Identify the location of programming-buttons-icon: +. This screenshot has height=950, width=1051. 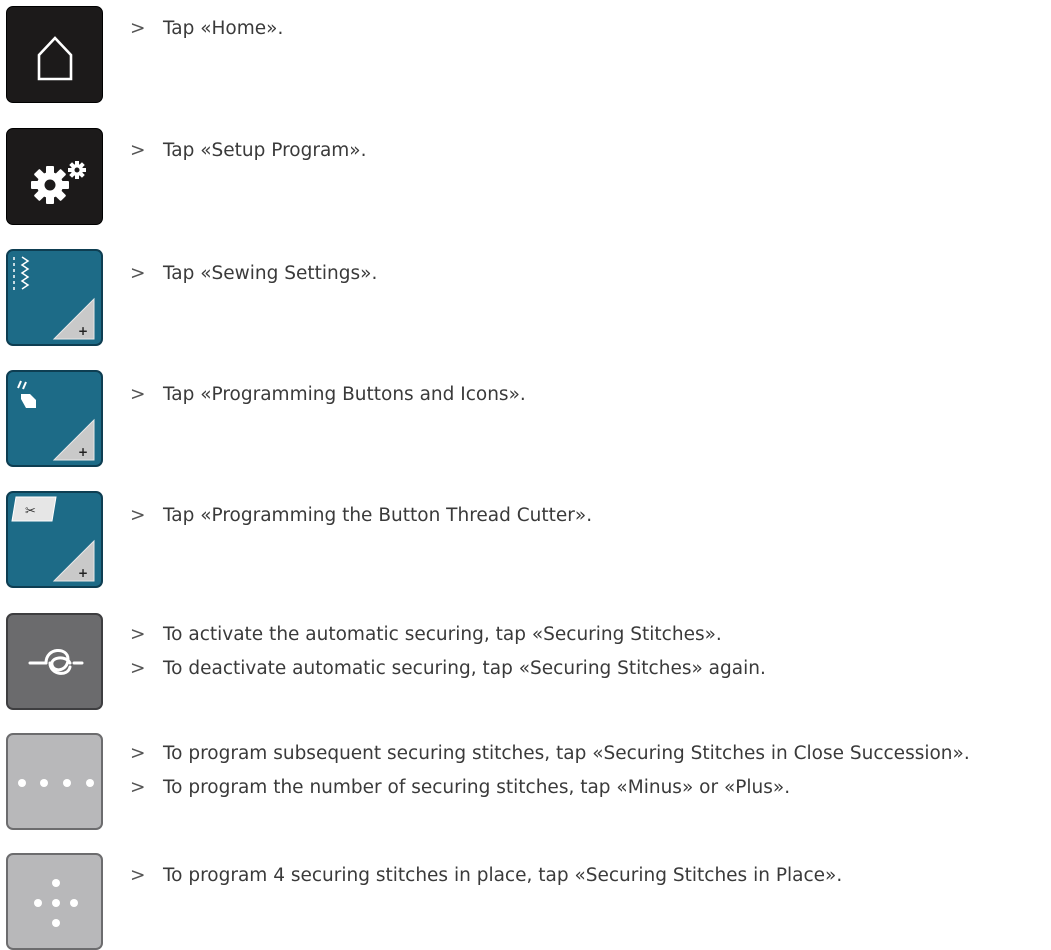
(56, 420).